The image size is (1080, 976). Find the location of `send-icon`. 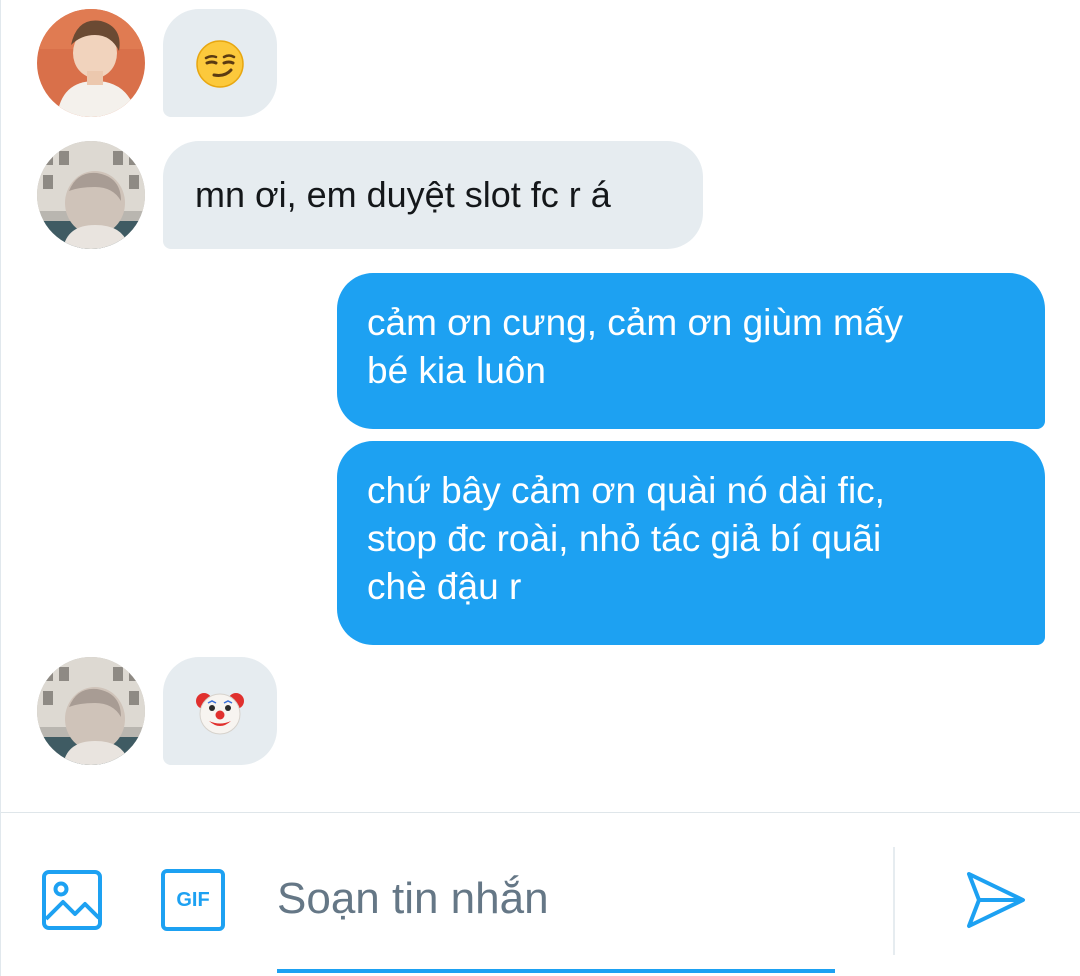

send-icon is located at coordinates (996, 900).